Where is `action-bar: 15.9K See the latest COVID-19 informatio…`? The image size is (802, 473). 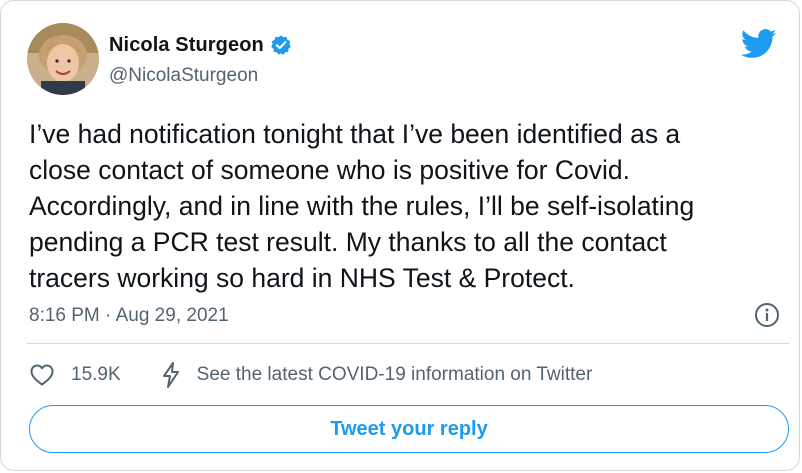 action-bar: 15.9K See the latest COVID-19 informatio… is located at coordinates (310, 375).